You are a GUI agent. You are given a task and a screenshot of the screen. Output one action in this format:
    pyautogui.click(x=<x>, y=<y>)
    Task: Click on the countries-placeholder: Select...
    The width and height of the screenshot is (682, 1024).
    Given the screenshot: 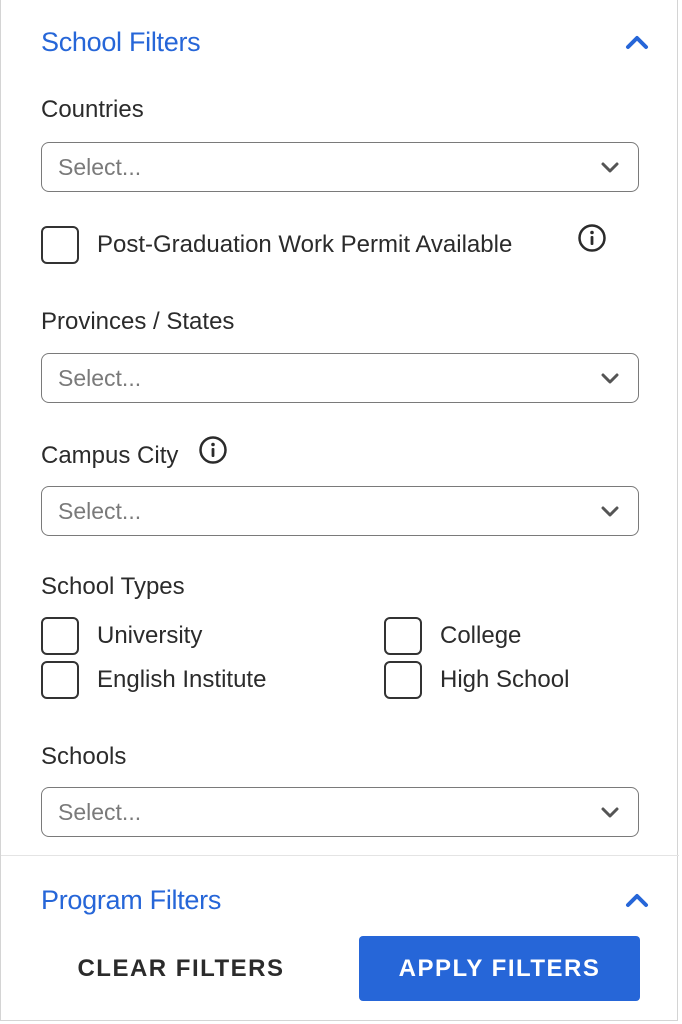 What is the action you would take?
    pyautogui.click(x=100, y=166)
    